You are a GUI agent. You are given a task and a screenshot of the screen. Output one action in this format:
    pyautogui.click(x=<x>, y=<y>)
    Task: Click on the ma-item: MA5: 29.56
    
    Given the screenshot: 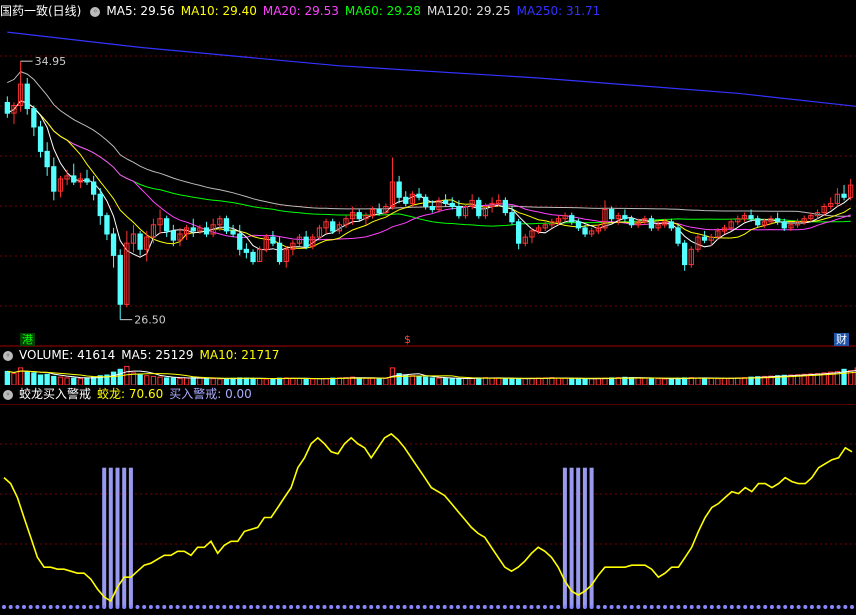 What is the action you would take?
    pyautogui.click(x=140, y=11)
    